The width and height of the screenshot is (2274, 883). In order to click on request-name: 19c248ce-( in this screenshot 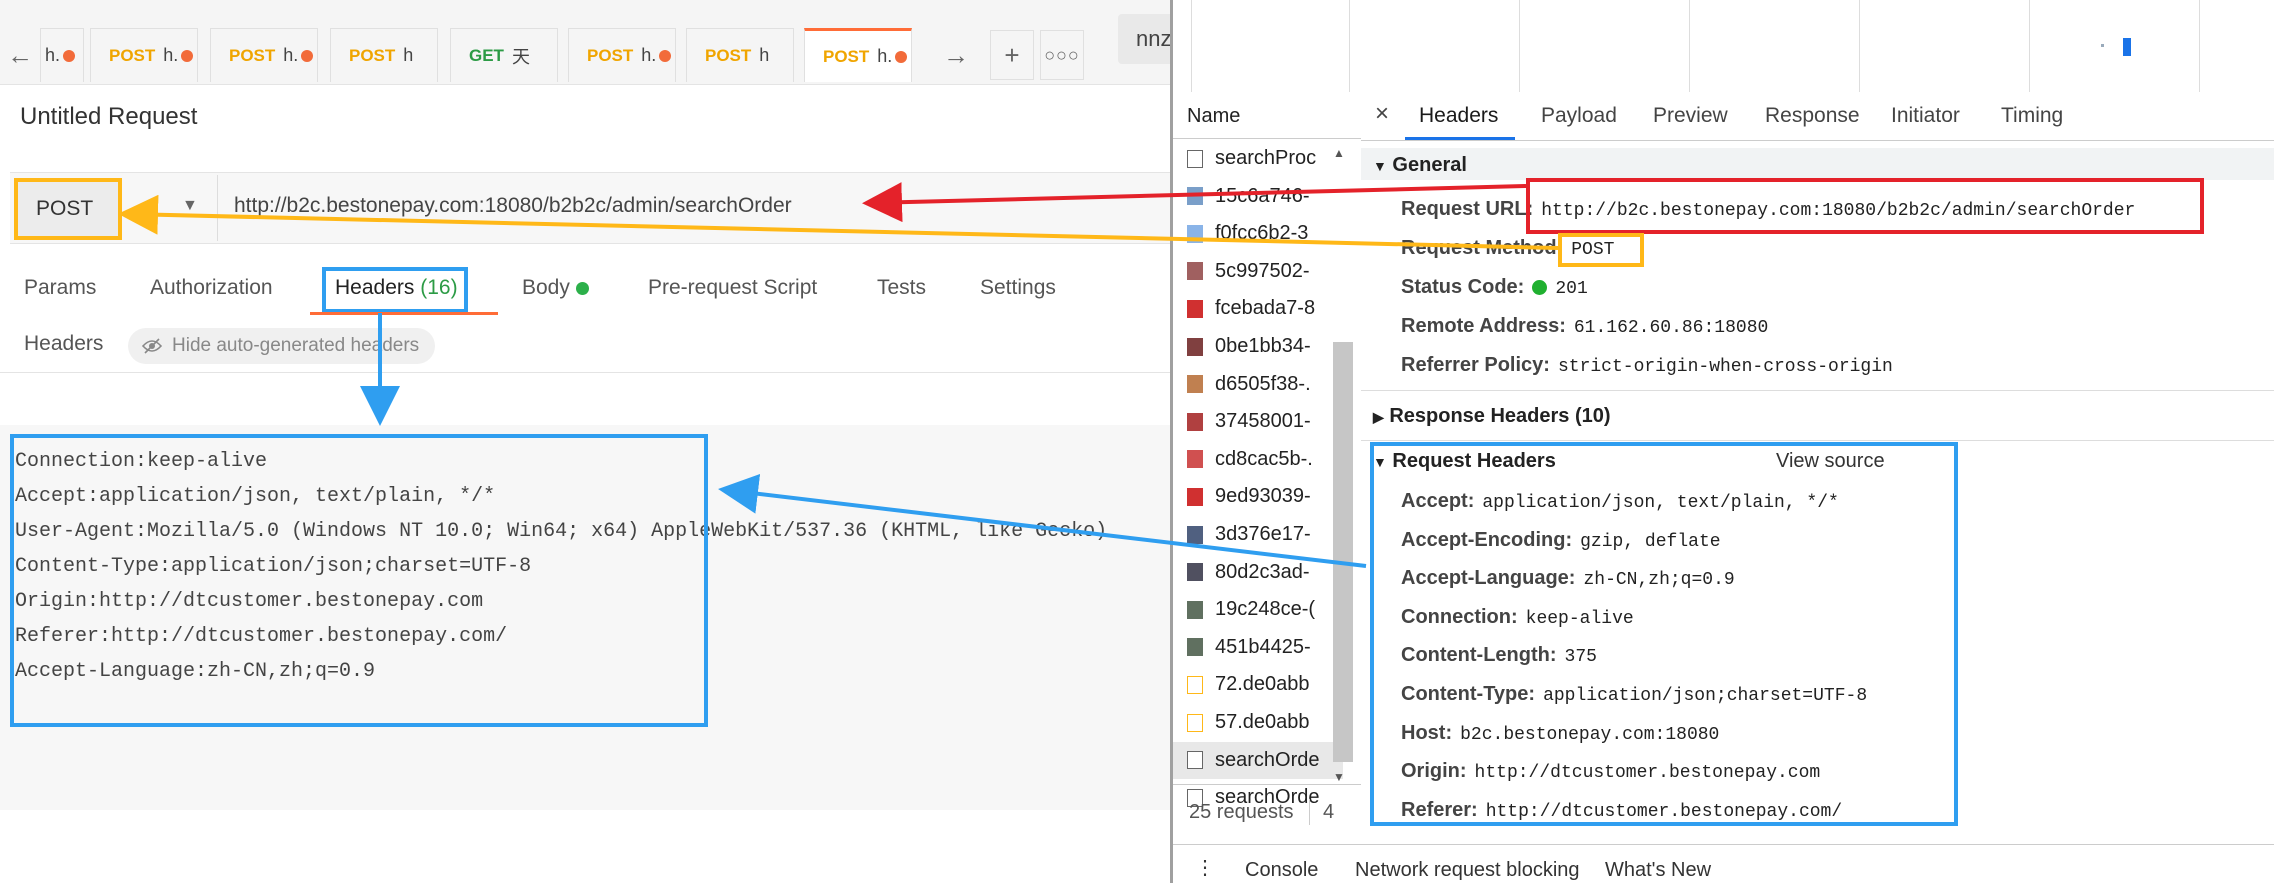, I will do `click(1265, 609)`.